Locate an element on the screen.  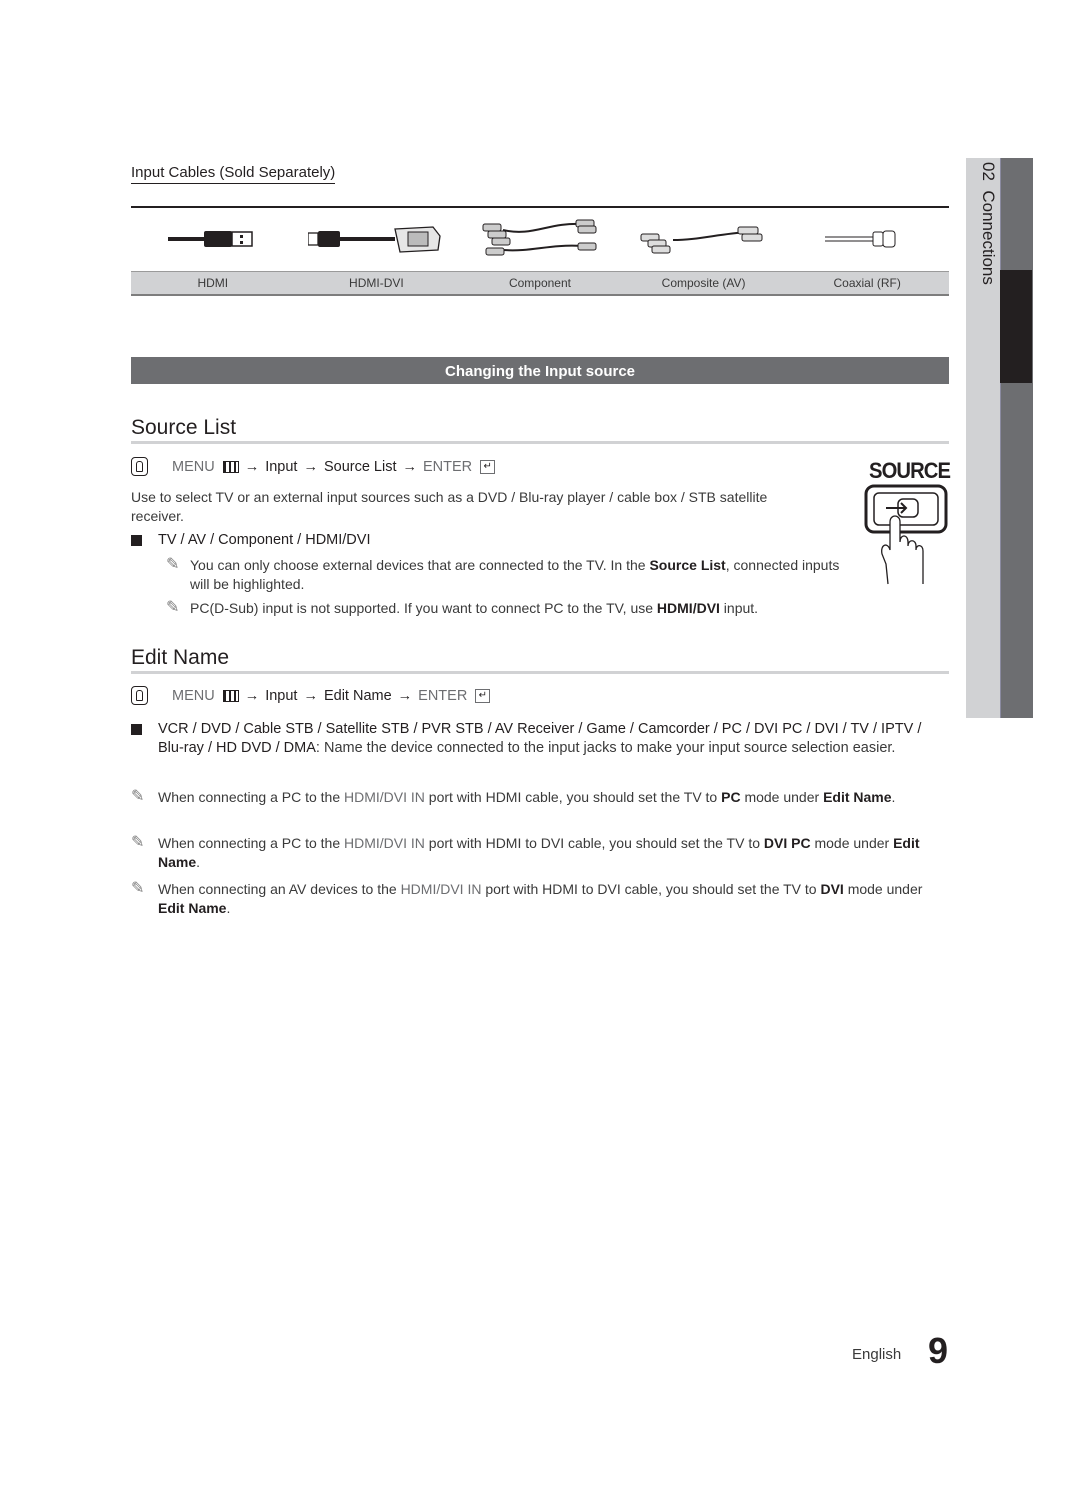
chapter-title: Connections is located at coordinates (988, 237).